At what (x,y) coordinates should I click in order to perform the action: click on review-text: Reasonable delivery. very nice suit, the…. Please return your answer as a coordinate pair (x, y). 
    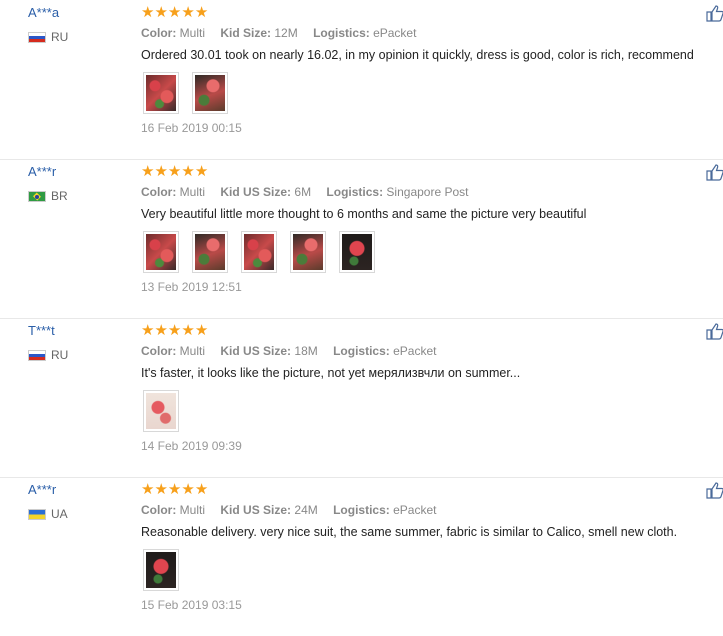
    Looking at the image, I should click on (409, 532).